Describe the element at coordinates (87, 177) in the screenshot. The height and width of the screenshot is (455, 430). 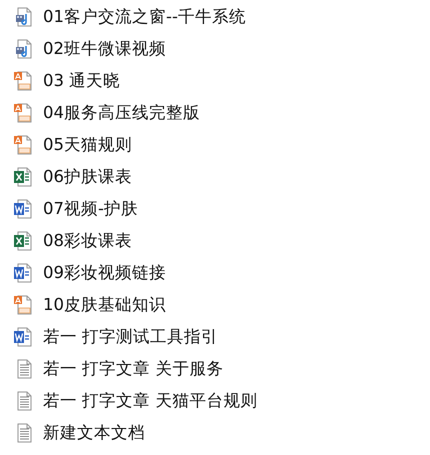
I see `file-name: 06护肤课表` at that location.